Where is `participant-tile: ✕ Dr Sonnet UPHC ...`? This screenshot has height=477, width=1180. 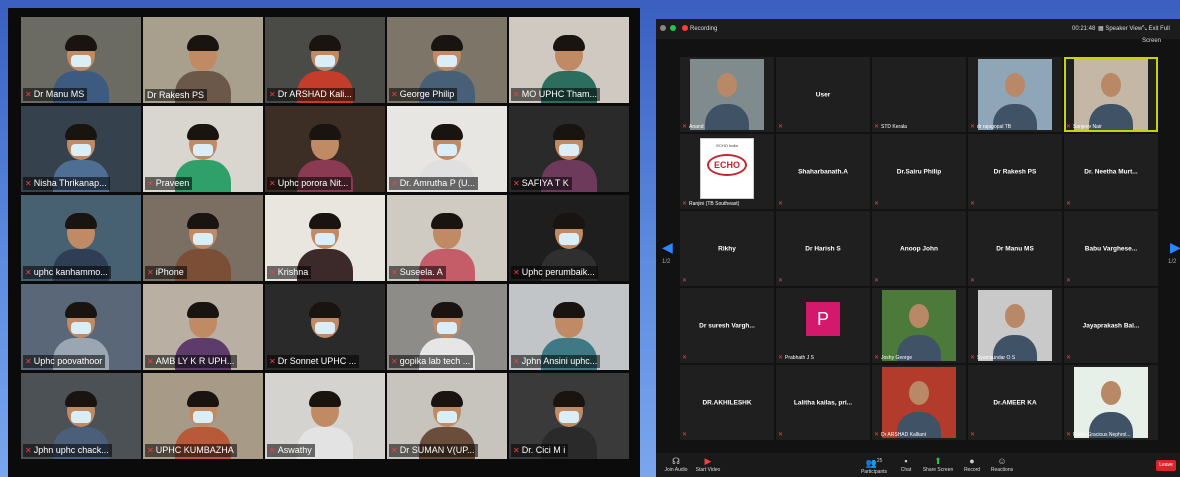 participant-tile: ✕ Dr Sonnet UPHC ... is located at coordinates (325, 327).